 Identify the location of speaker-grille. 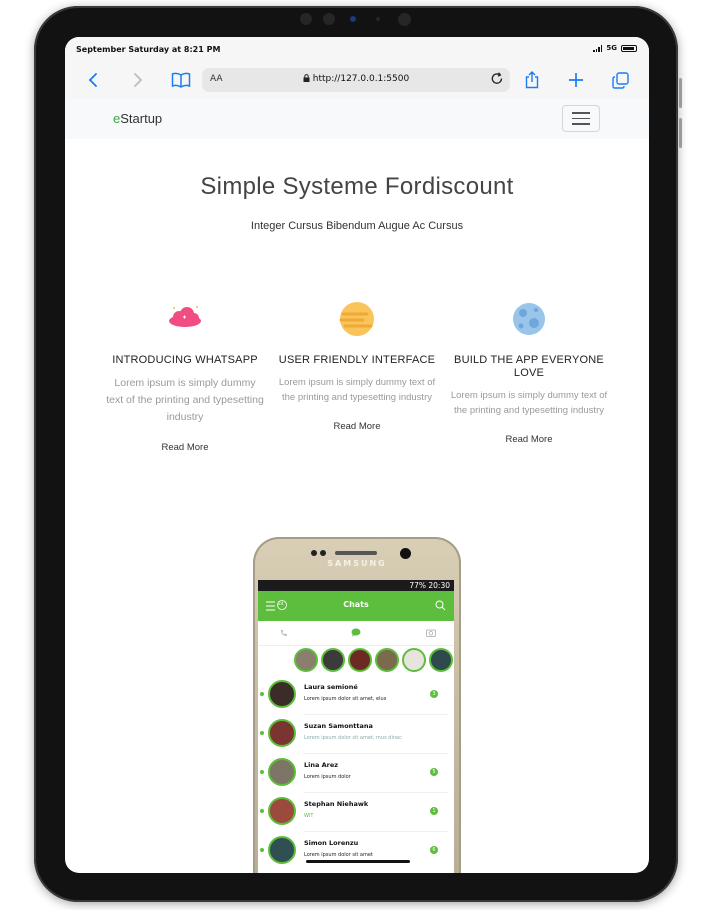
(356, 553).